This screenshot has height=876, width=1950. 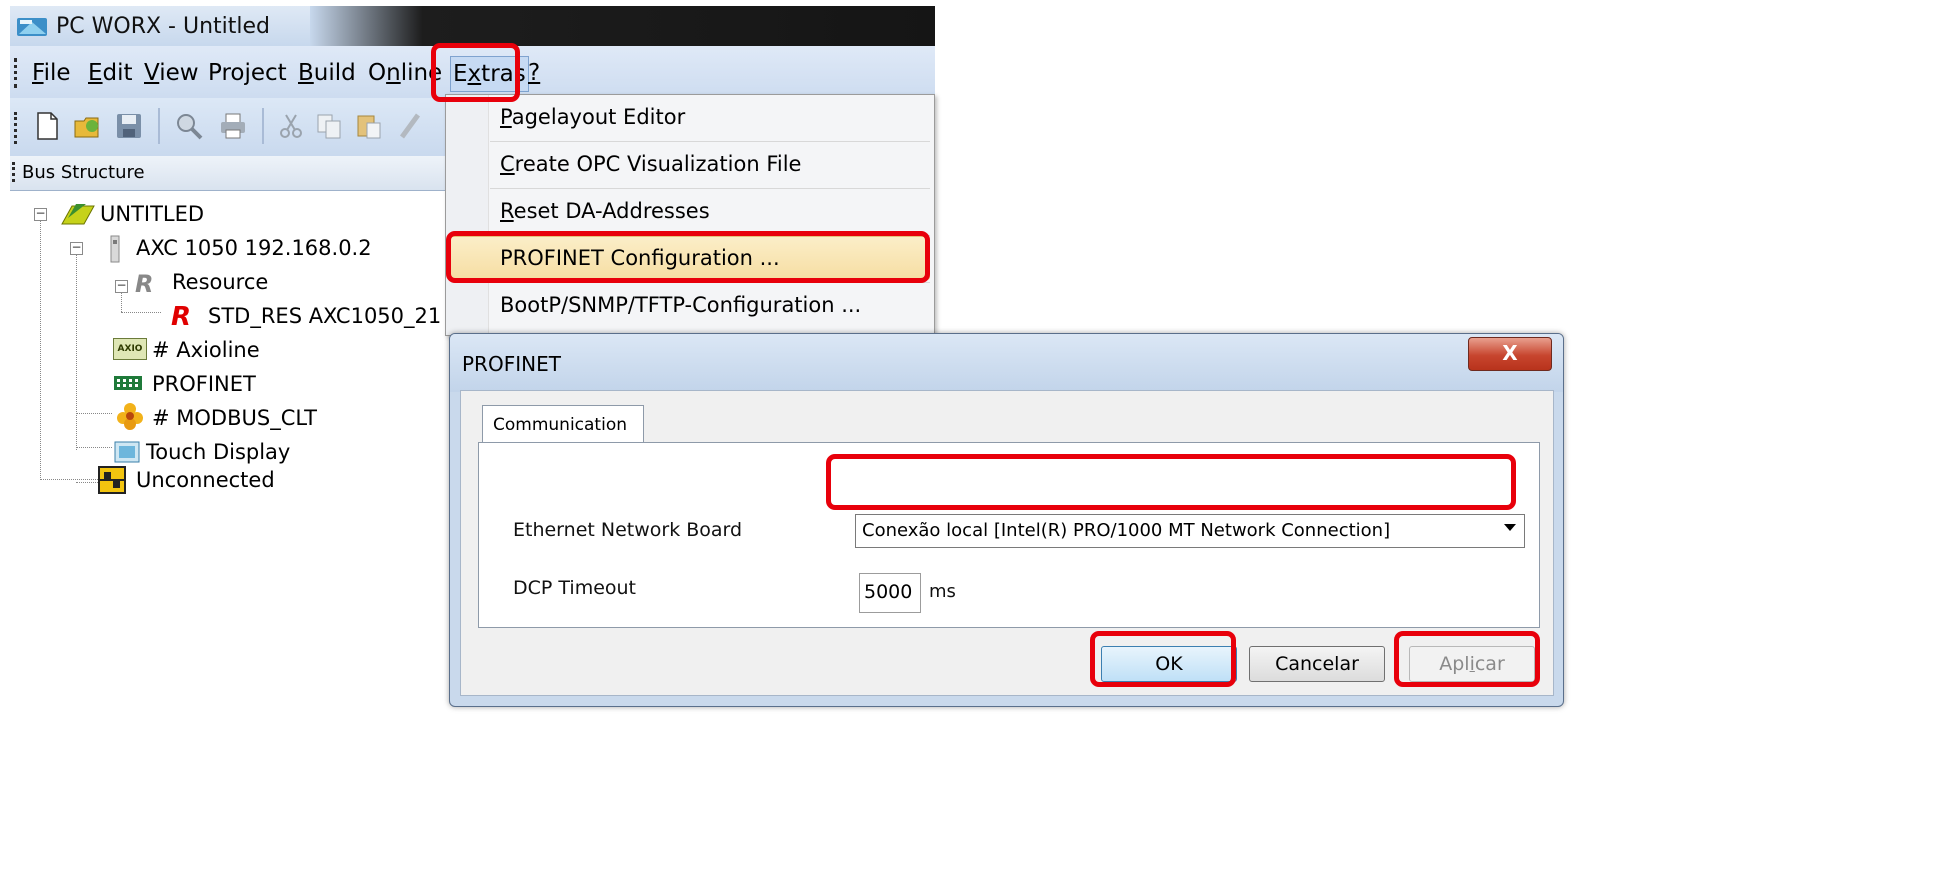 I want to click on menu-grip, so click(x=17, y=73).